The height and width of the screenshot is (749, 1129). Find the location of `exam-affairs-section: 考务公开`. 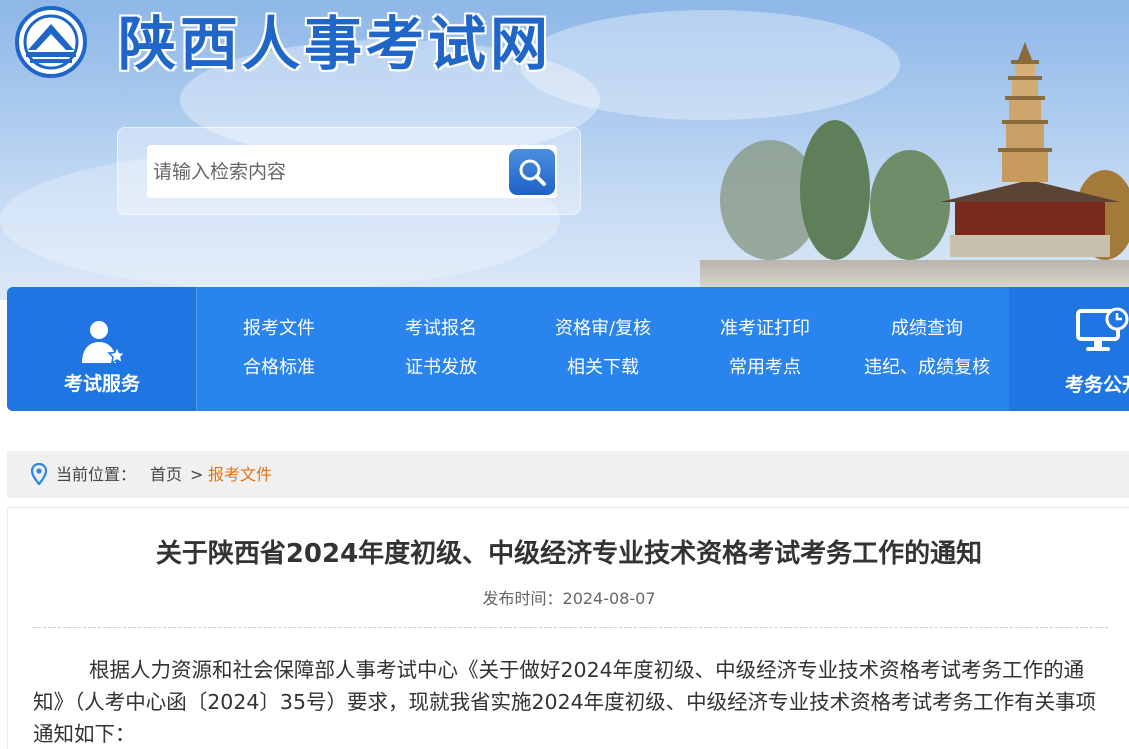

exam-affairs-section: 考务公开 is located at coordinates (1069, 349).